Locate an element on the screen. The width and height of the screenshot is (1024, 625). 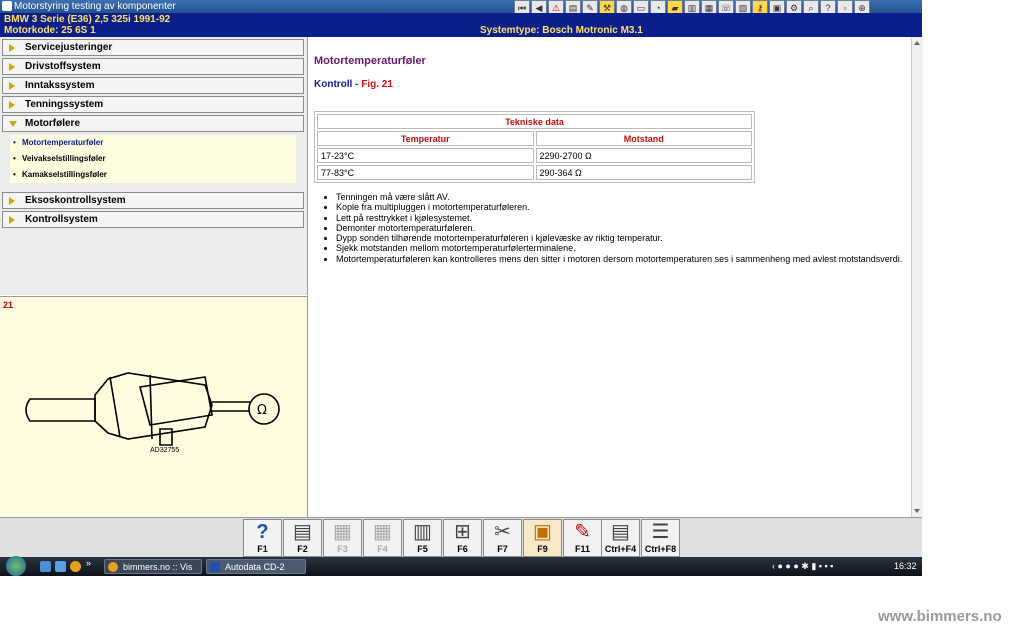
fkey-label: F3 is located at coordinates (342, 549).